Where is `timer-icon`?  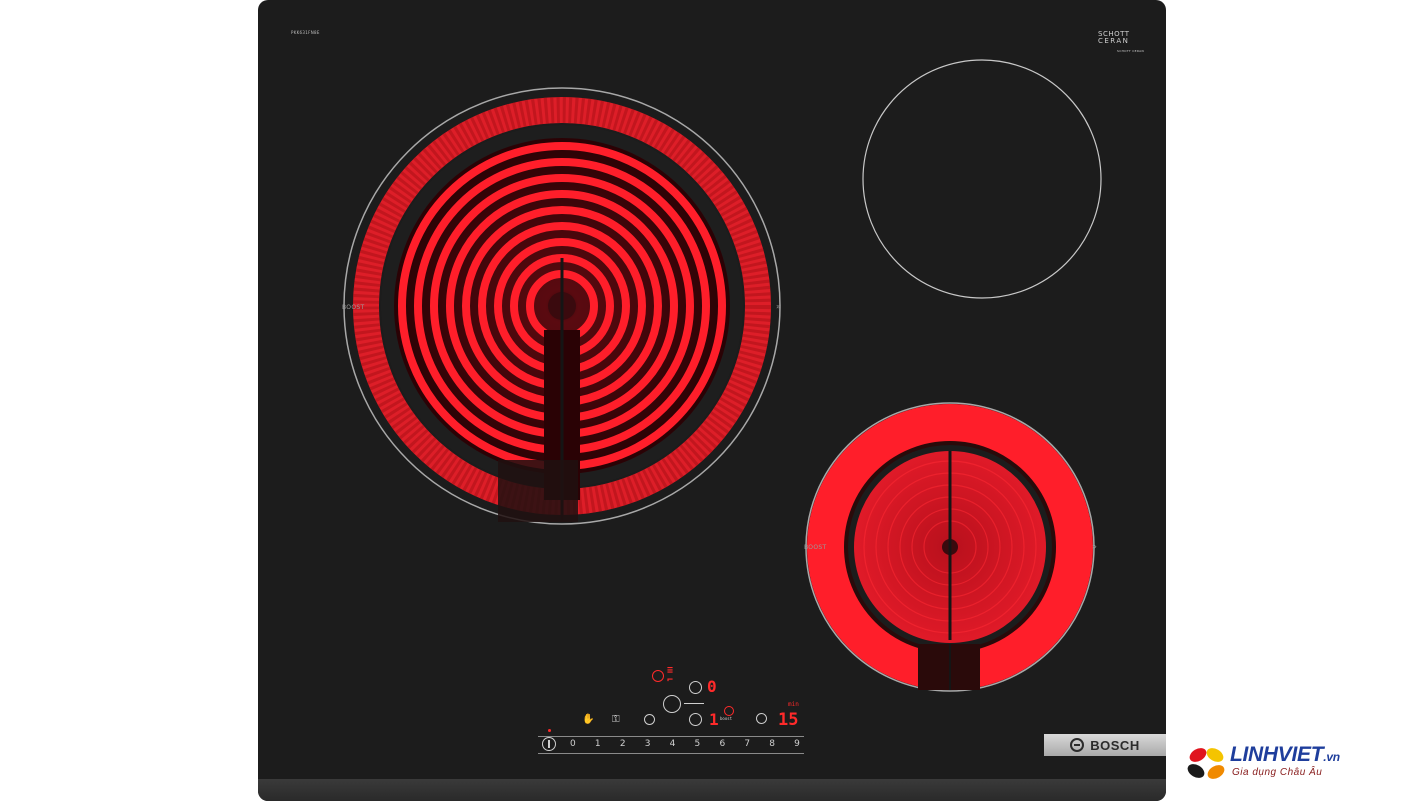
timer-icon is located at coordinates (761, 718).